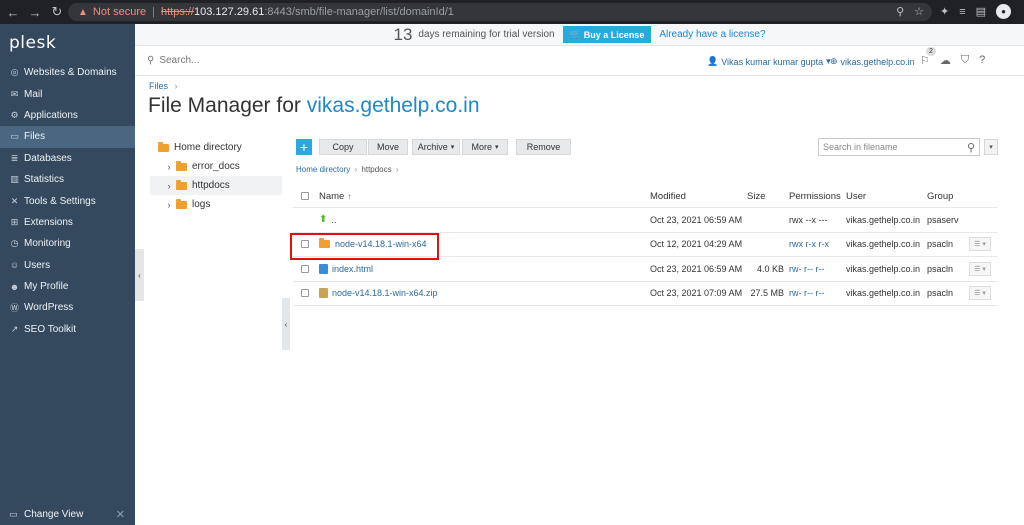 The width and height of the screenshot is (1024, 525). I want to click on tree-collapse-handle: ‹, so click(286, 324).